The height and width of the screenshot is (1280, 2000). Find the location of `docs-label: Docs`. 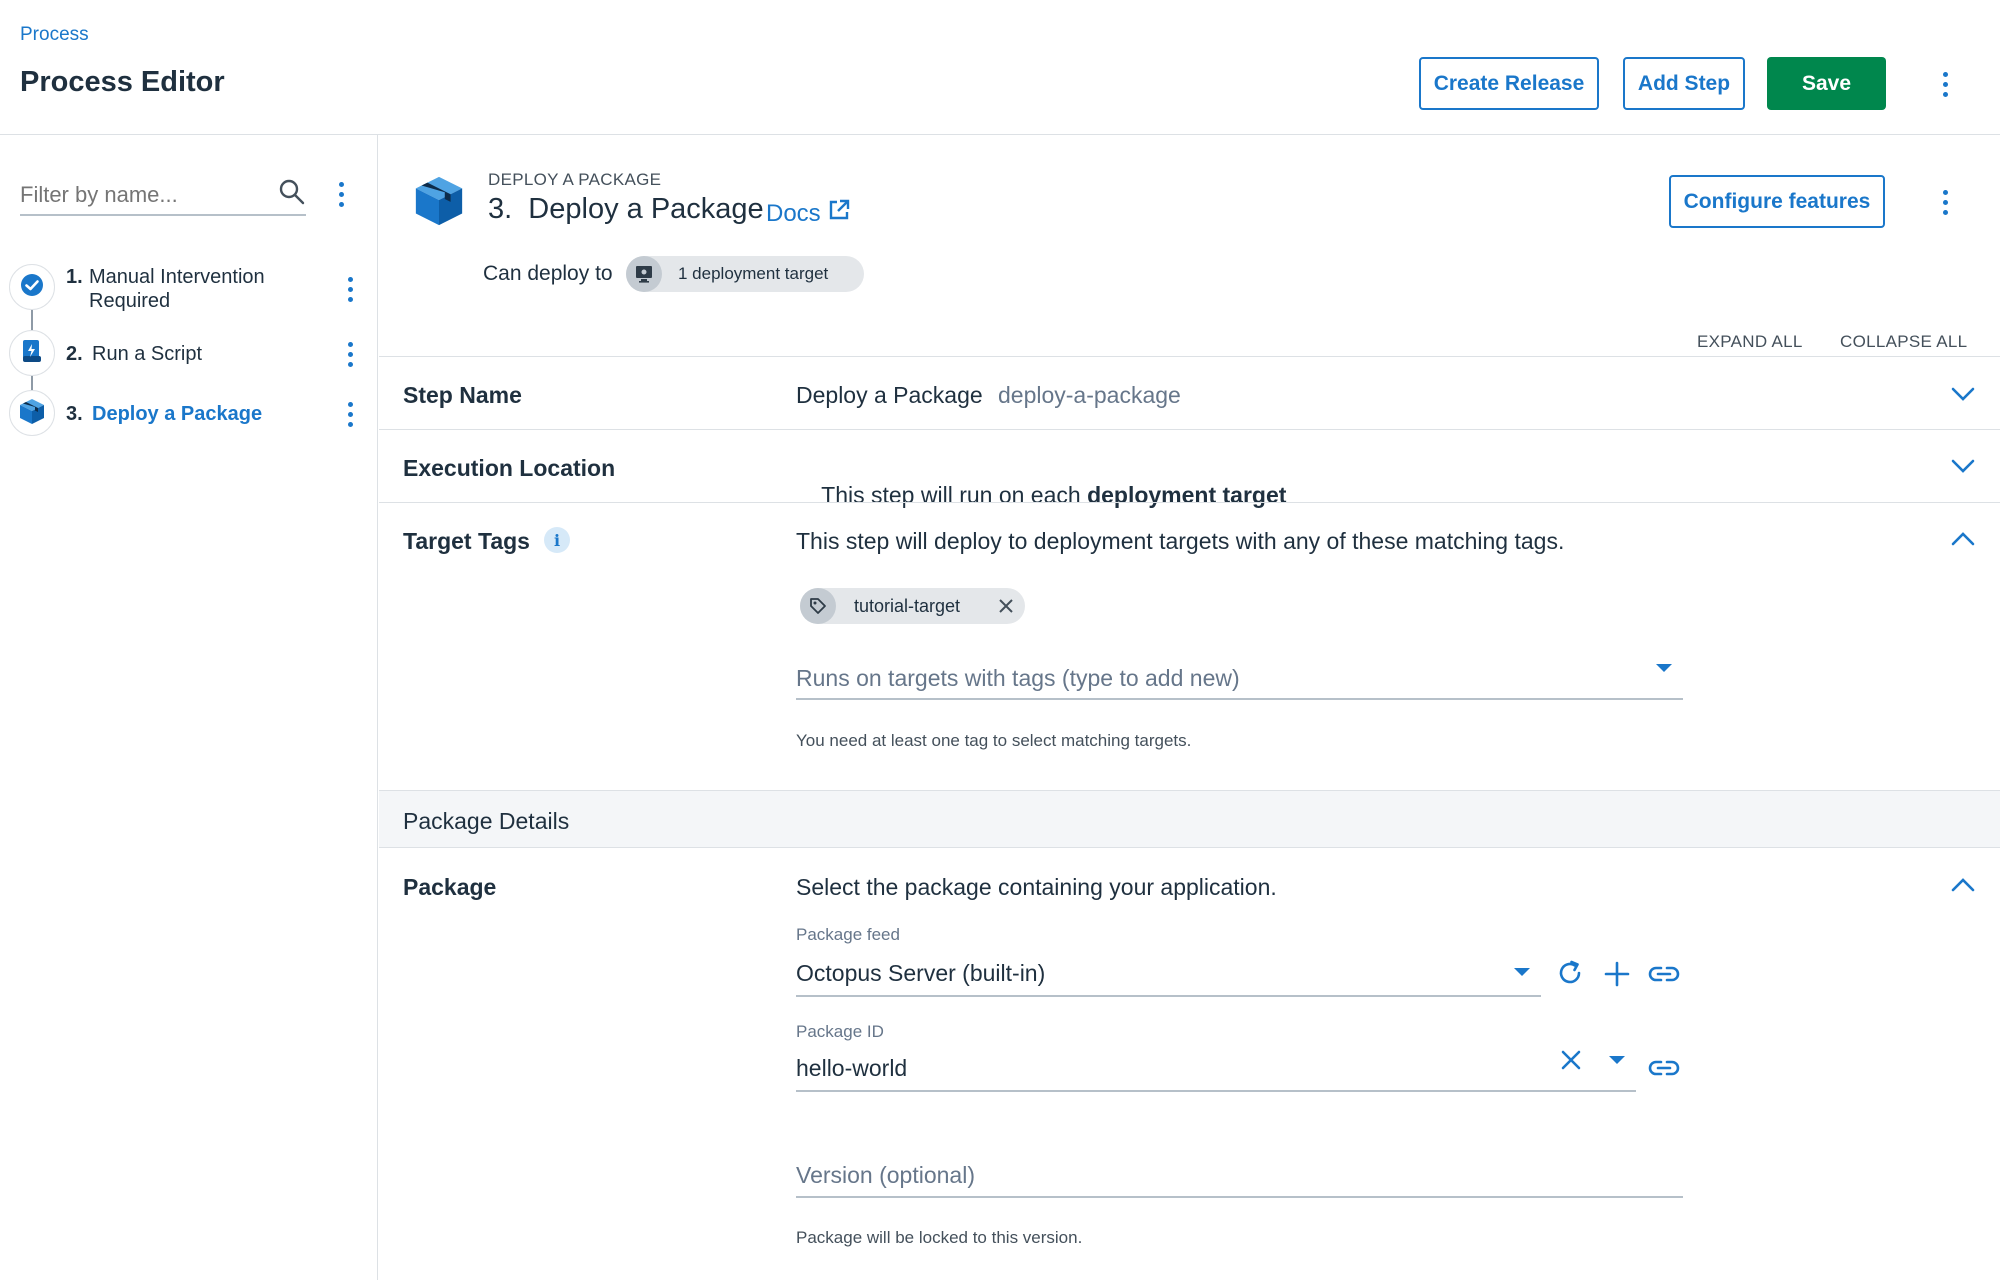

docs-label: Docs is located at coordinates (793, 213).